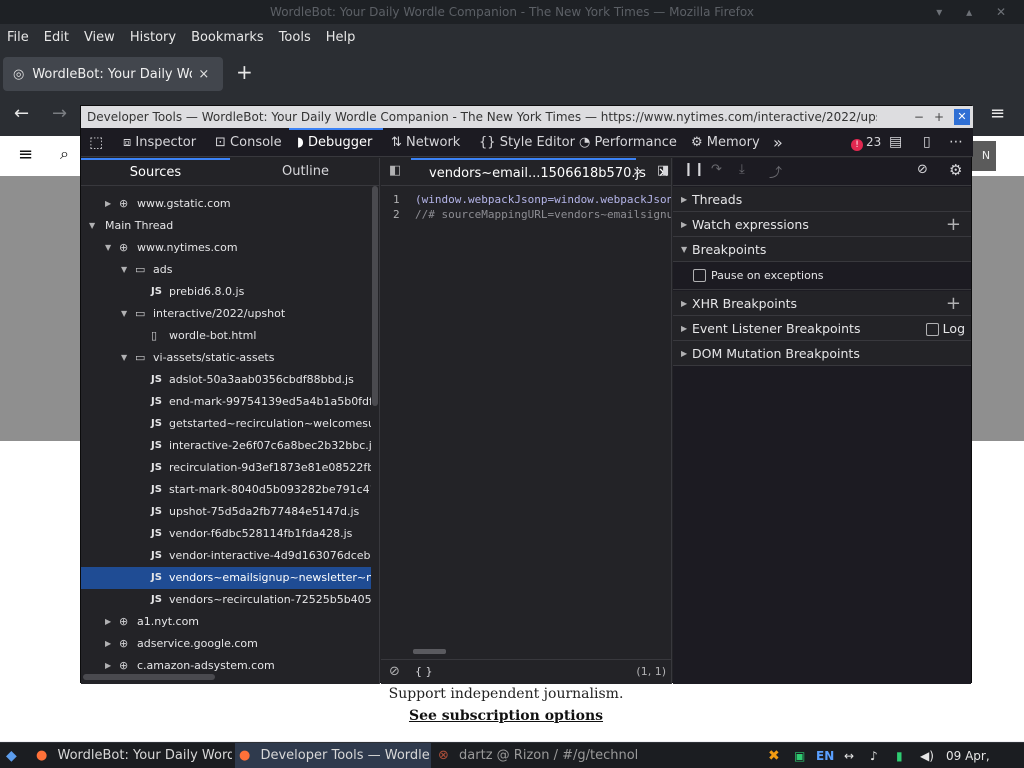  What do you see at coordinates (799, 755) in the screenshot?
I see `tray-clipboard-icon: ▣` at bounding box center [799, 755].